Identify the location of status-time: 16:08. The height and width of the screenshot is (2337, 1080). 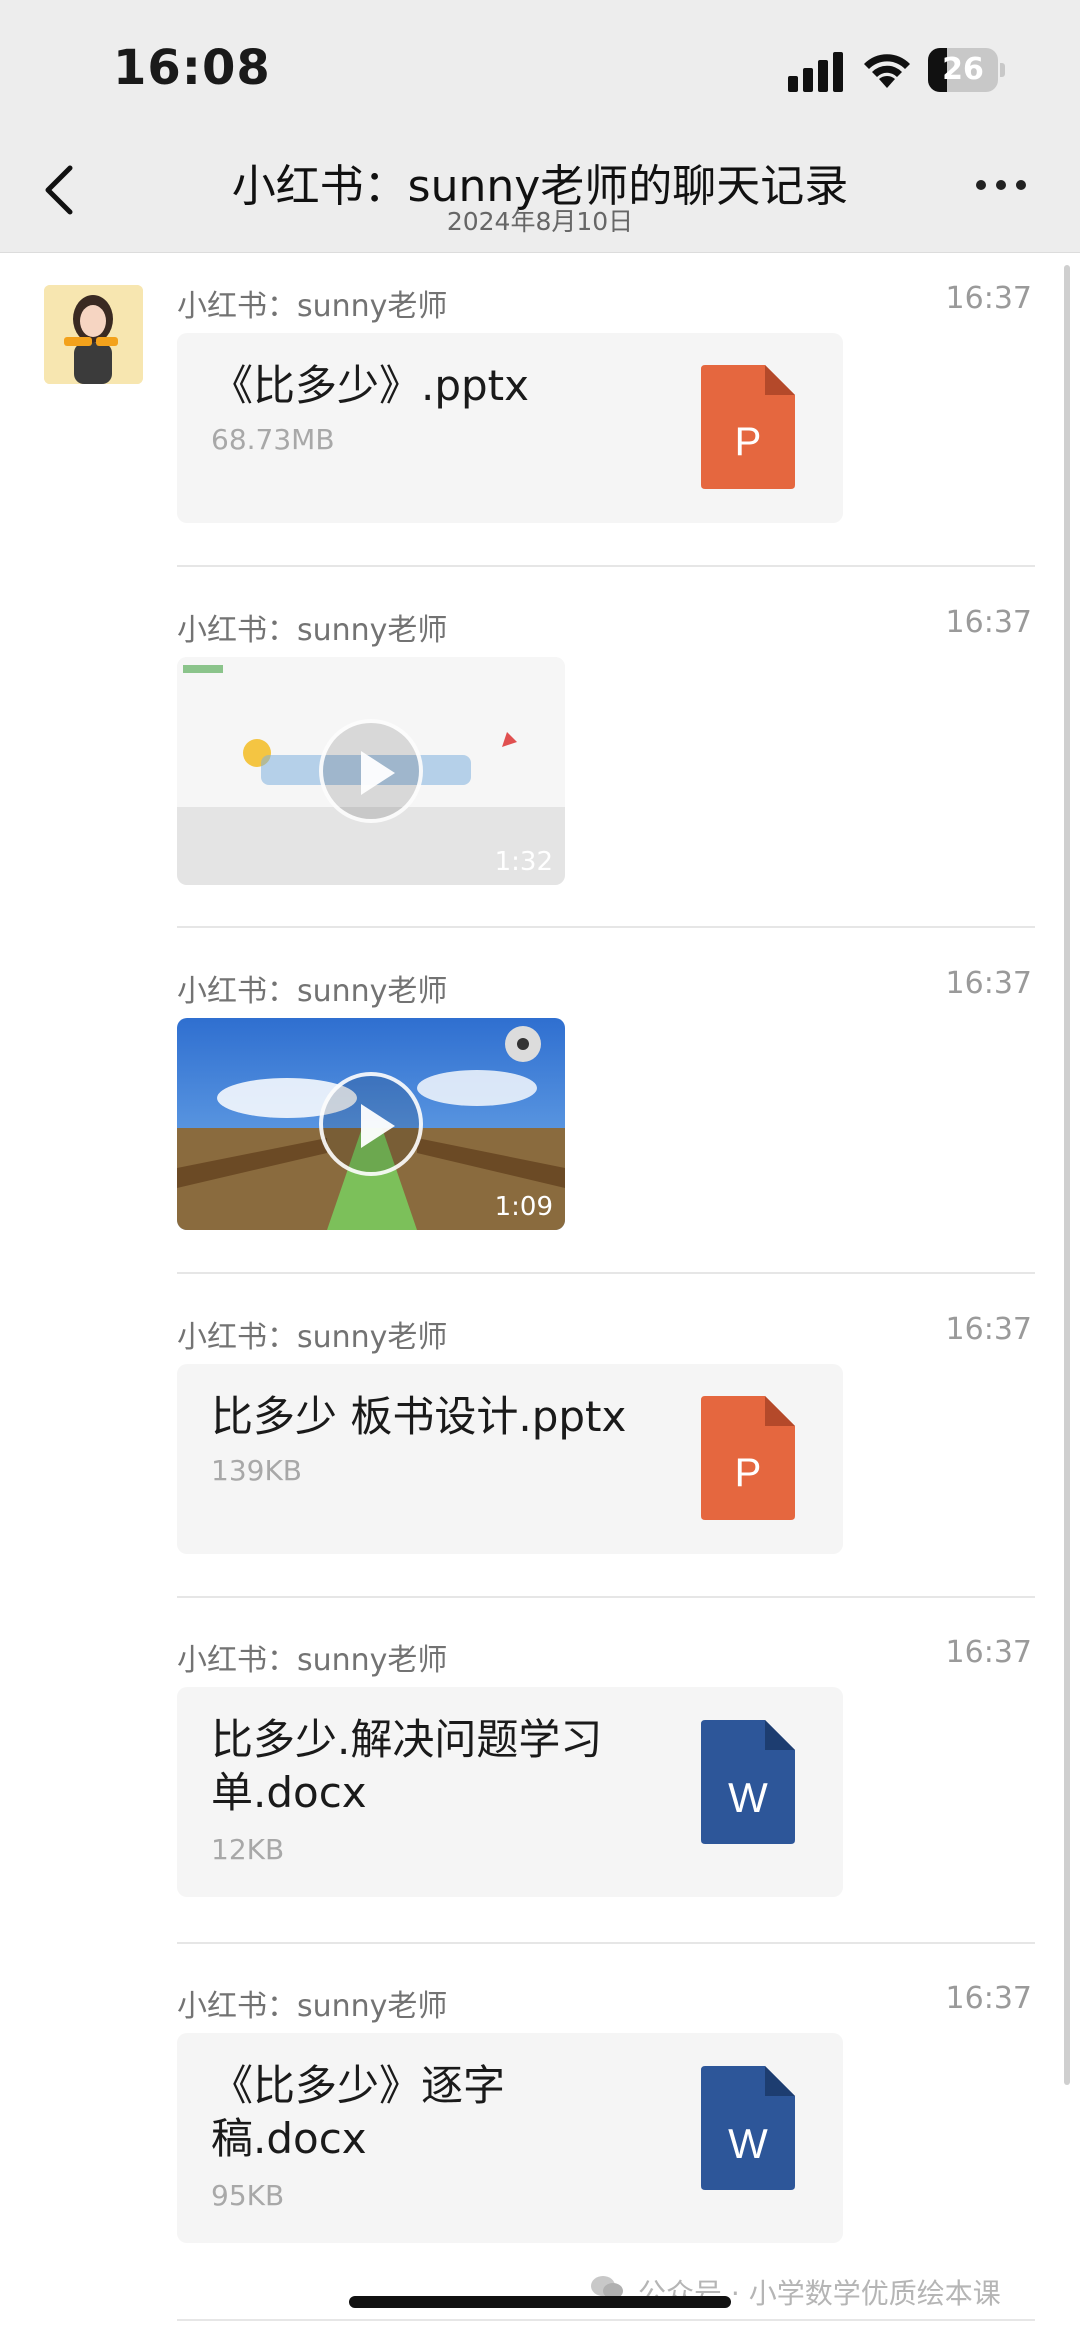
(192, 68).